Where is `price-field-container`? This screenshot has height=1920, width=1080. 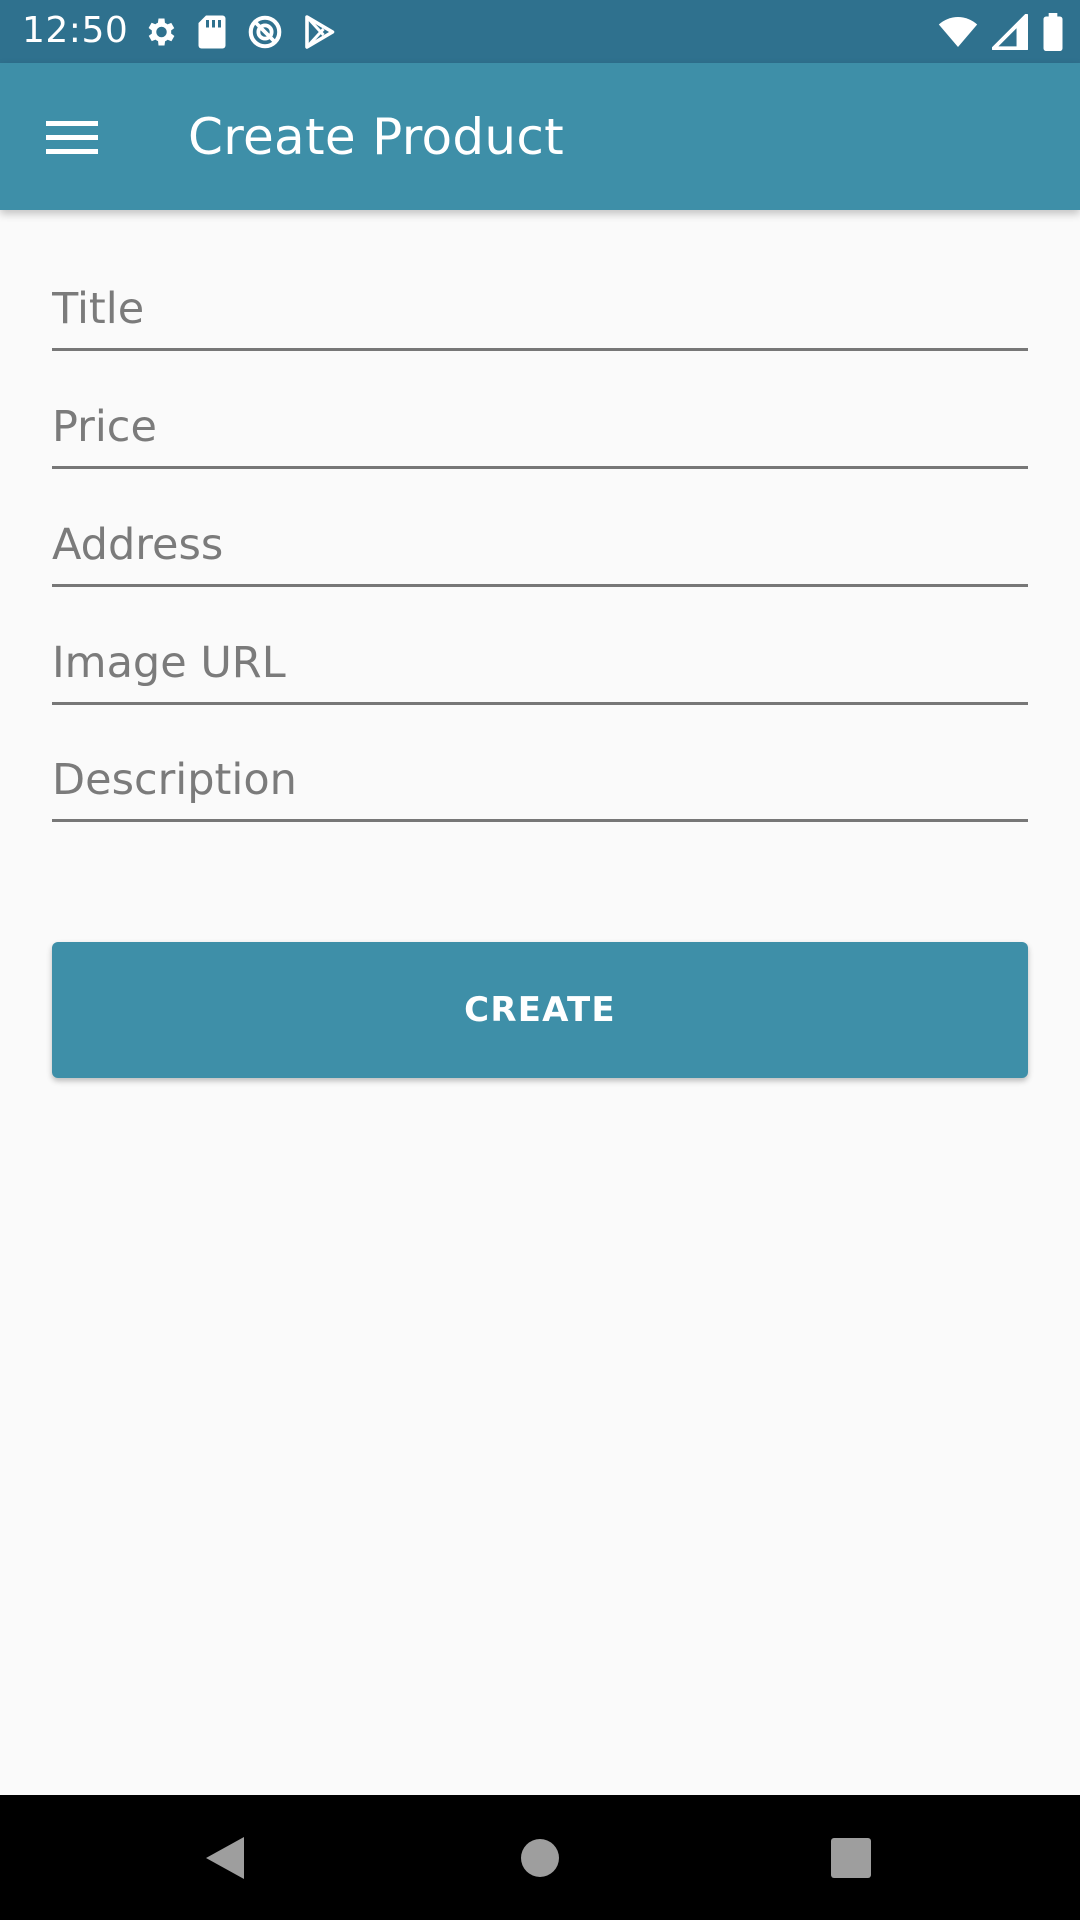 price-field-container is located at coordinates (540, 427).